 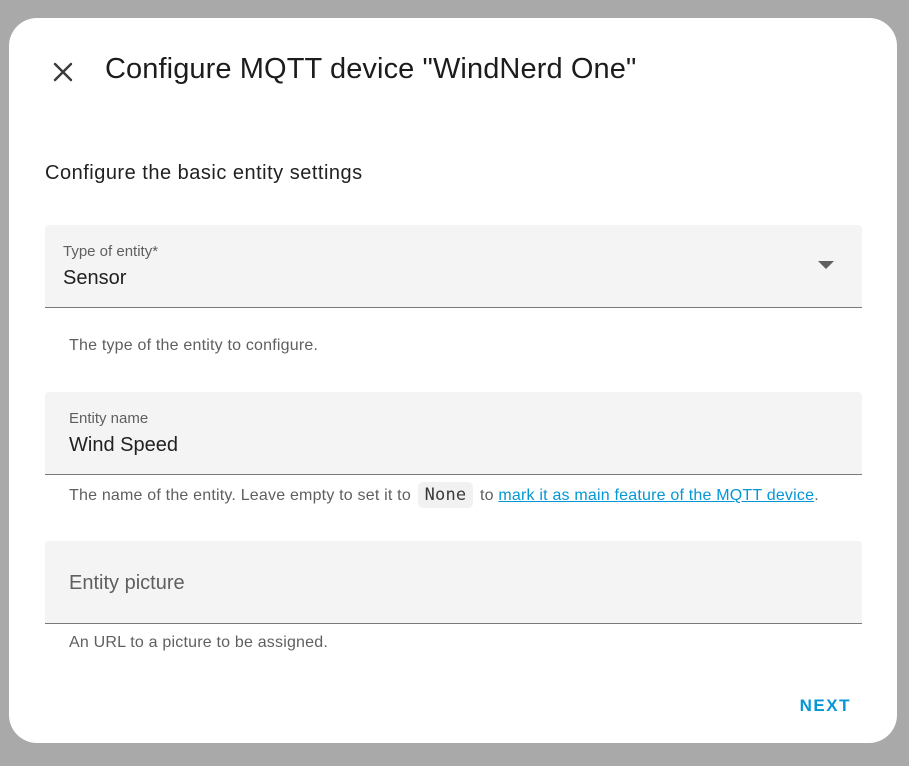 I want to click on next-button: NEXT, so click(x=825, y=706).